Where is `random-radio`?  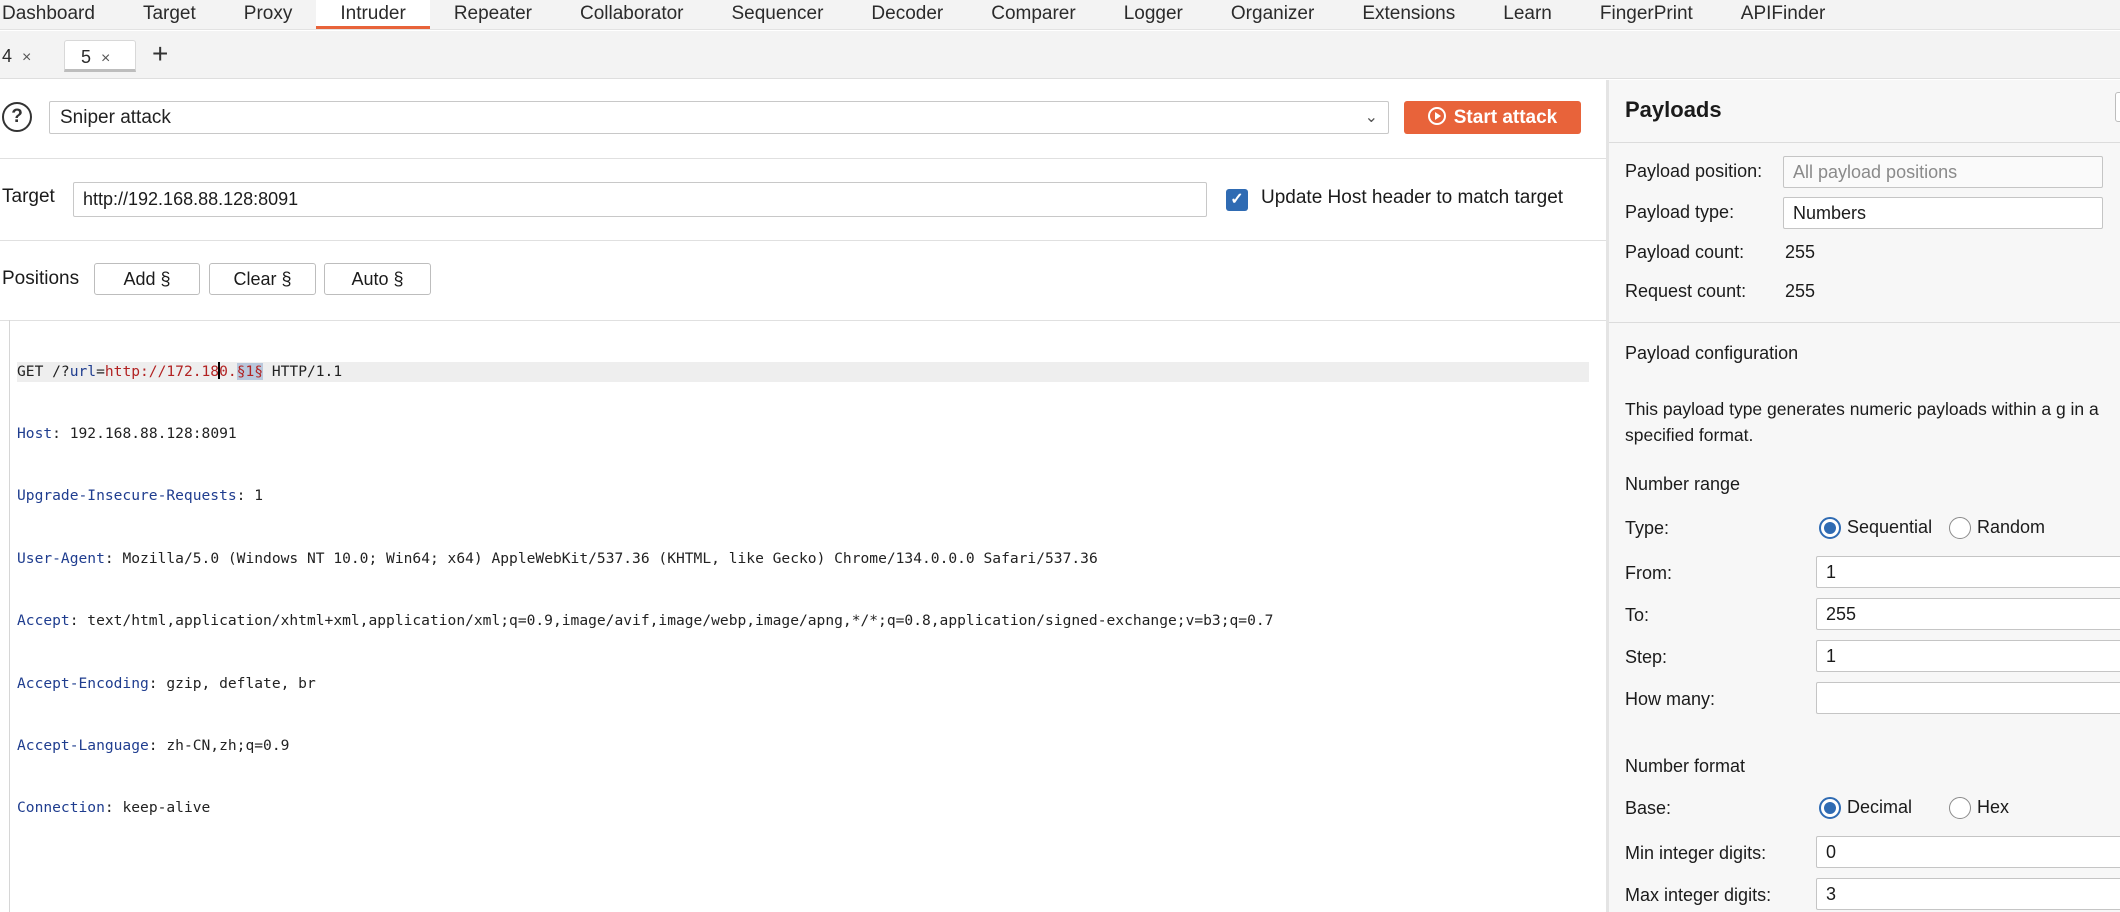 random-radio is located at coordinates (1960, 528).